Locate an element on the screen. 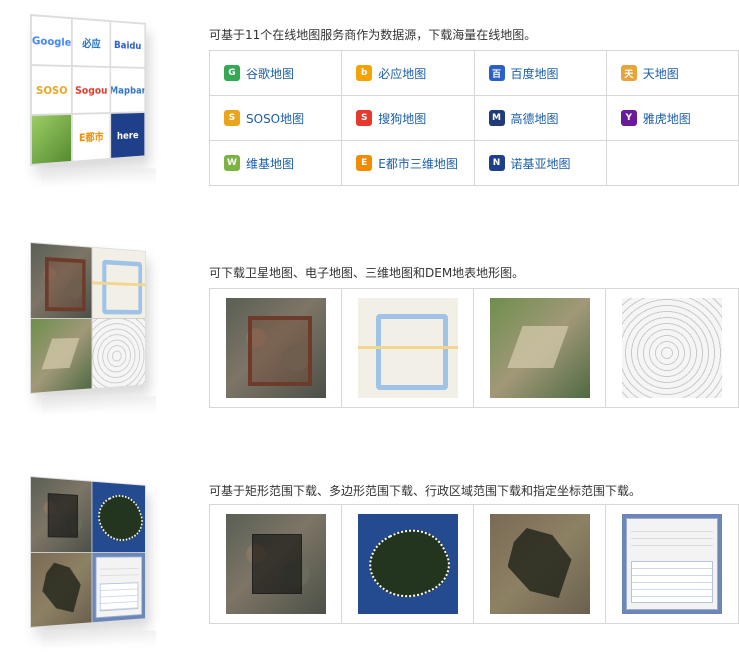 The width and height of the screenshot is (739, 668). download-range-description: 可基于矩形范围下载、多边形范围下载、行政区域范围下载和指定坐标范围下载。 is located at coordinates (425, 491).